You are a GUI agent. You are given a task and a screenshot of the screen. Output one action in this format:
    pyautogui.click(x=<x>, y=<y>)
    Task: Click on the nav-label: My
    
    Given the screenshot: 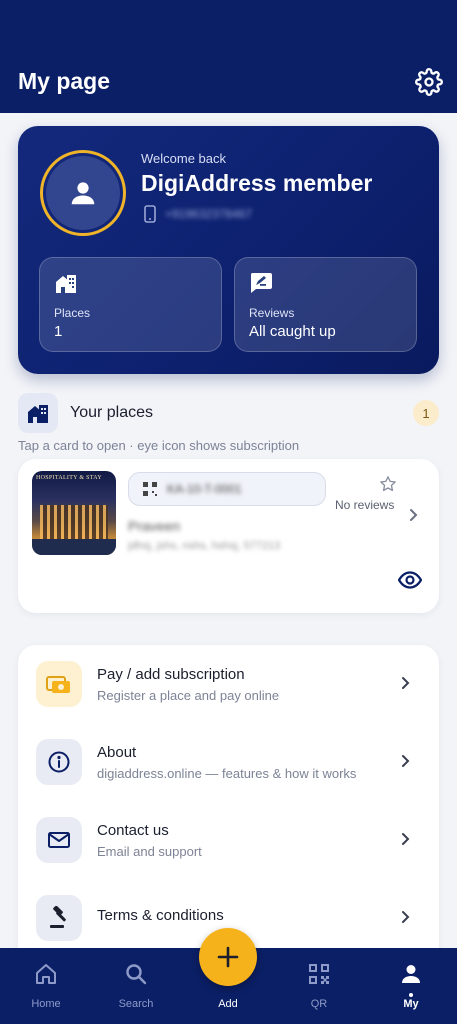 What is the action you would take?
    pyautogui.click(x=411, y=1004)
    